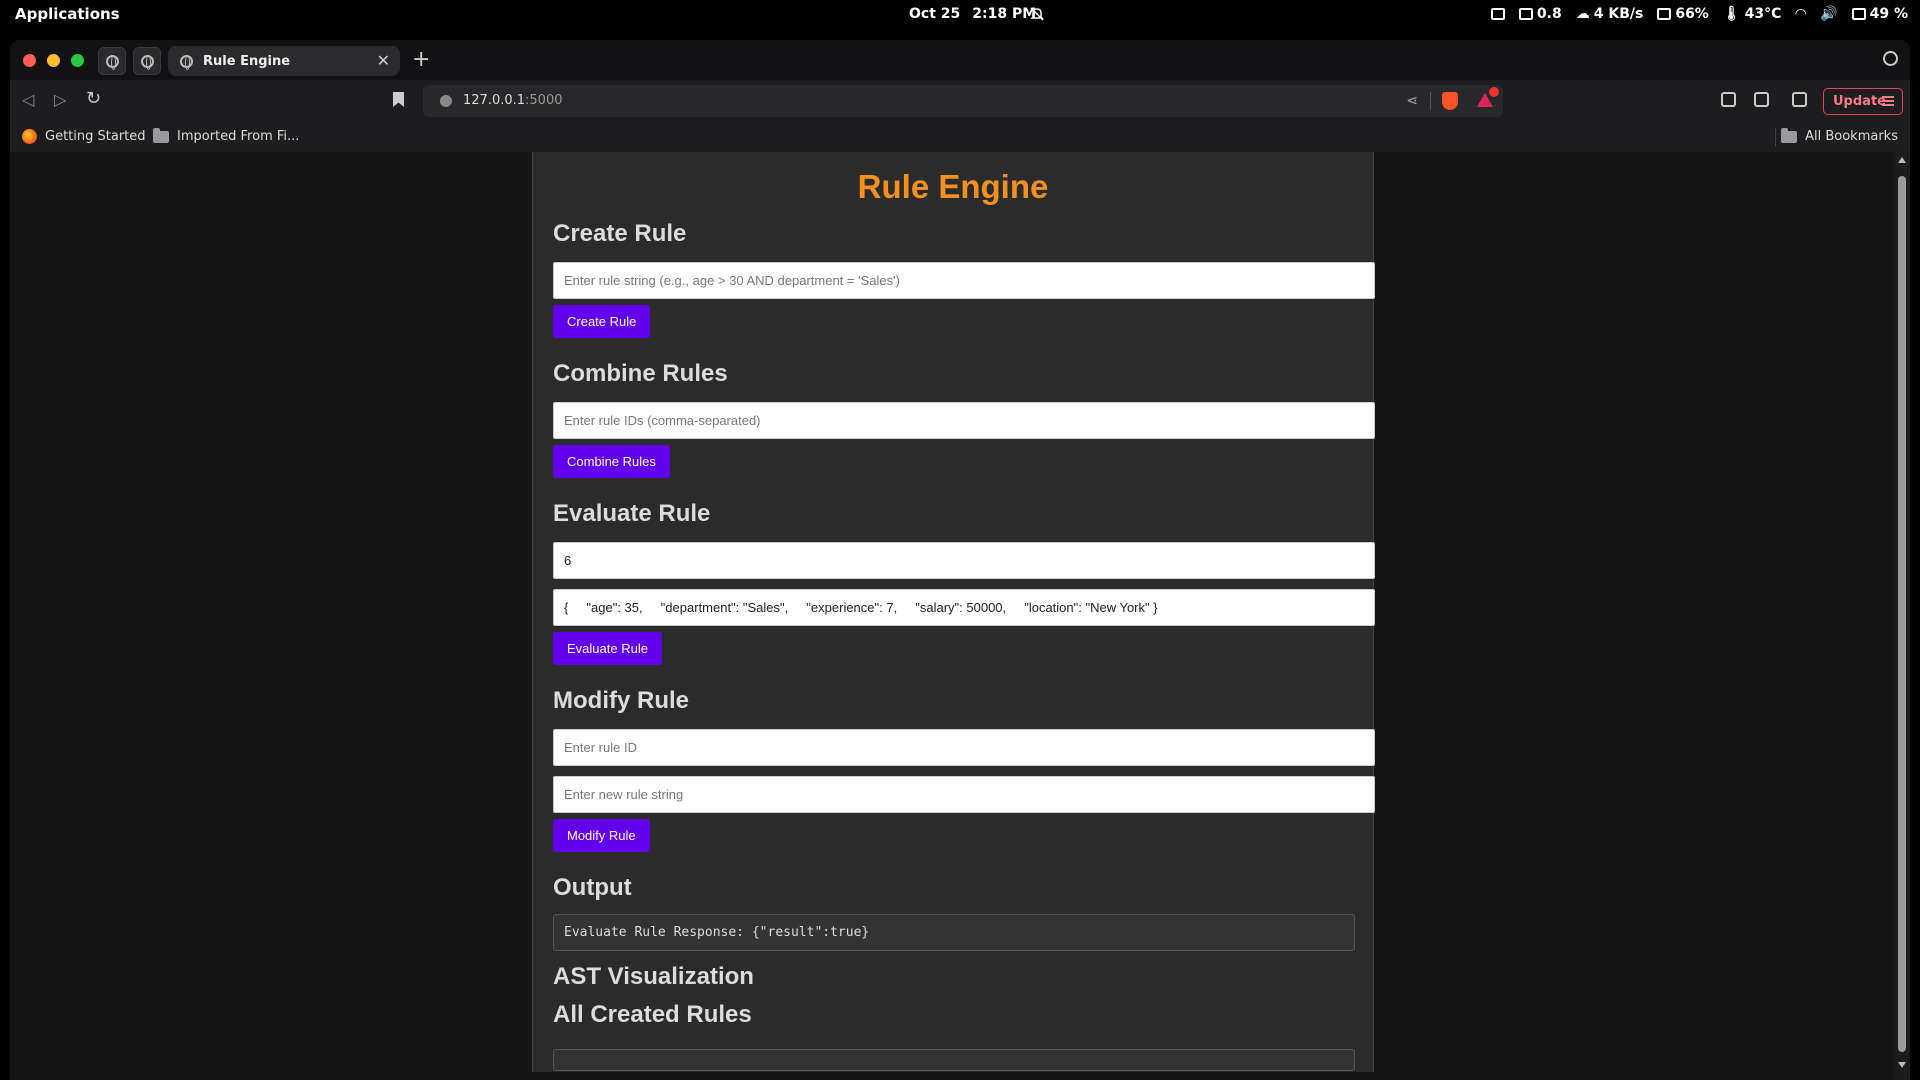 The height and width of the screenshot is (1080, 1920). What do you see at coordinates (964, 420) in the screenshot?
I see `rule-ids-input` at bounding box center [964, 420].